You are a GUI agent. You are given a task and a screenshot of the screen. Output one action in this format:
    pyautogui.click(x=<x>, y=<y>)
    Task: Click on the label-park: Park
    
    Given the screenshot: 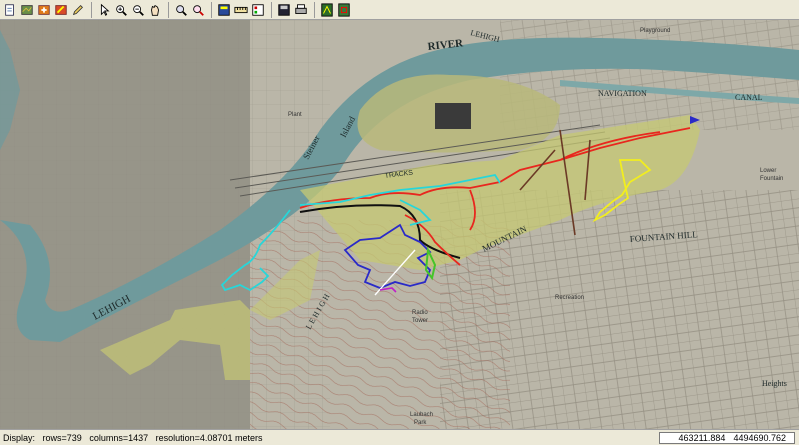 What is the action you would take?
    pyautogui.click(x=420, y=423)
    